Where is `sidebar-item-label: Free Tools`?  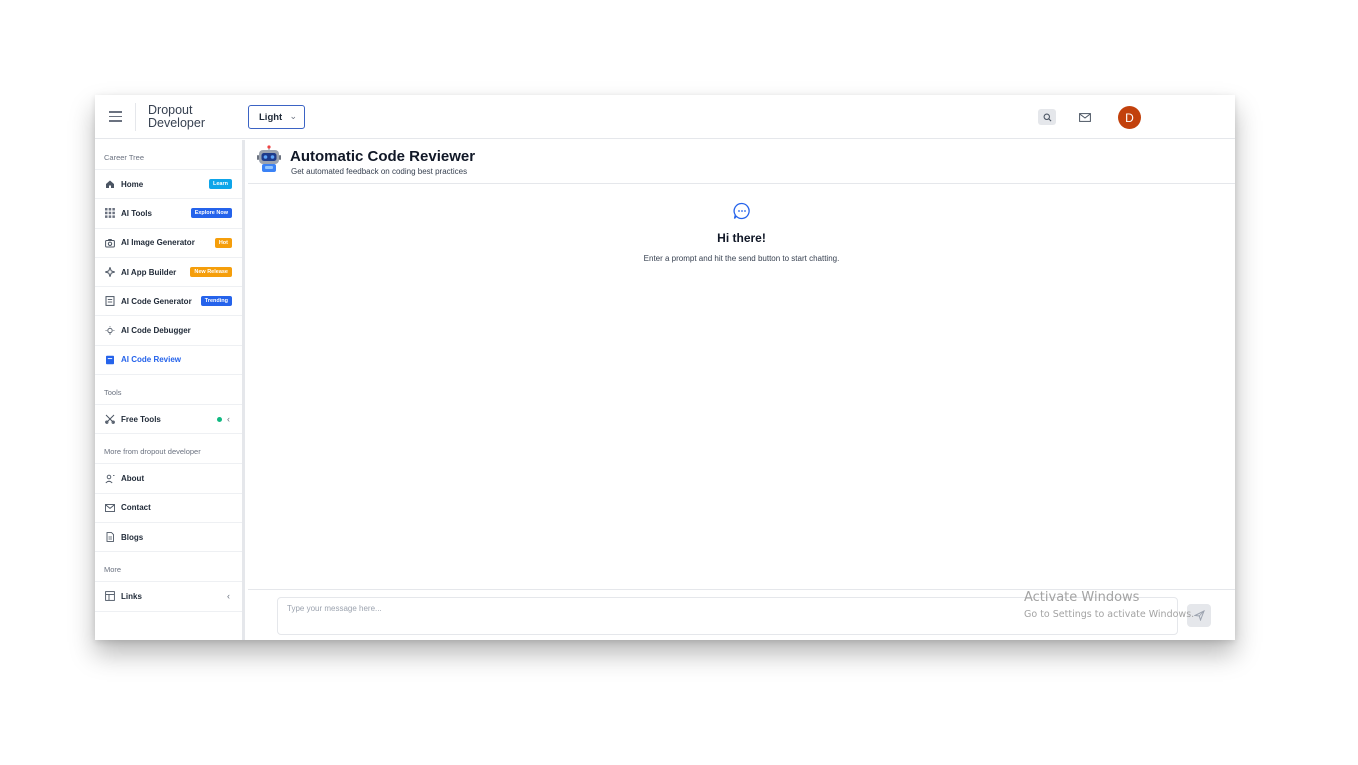 sidebar-item-label: Free Tools is located at coordinates (141, 419).